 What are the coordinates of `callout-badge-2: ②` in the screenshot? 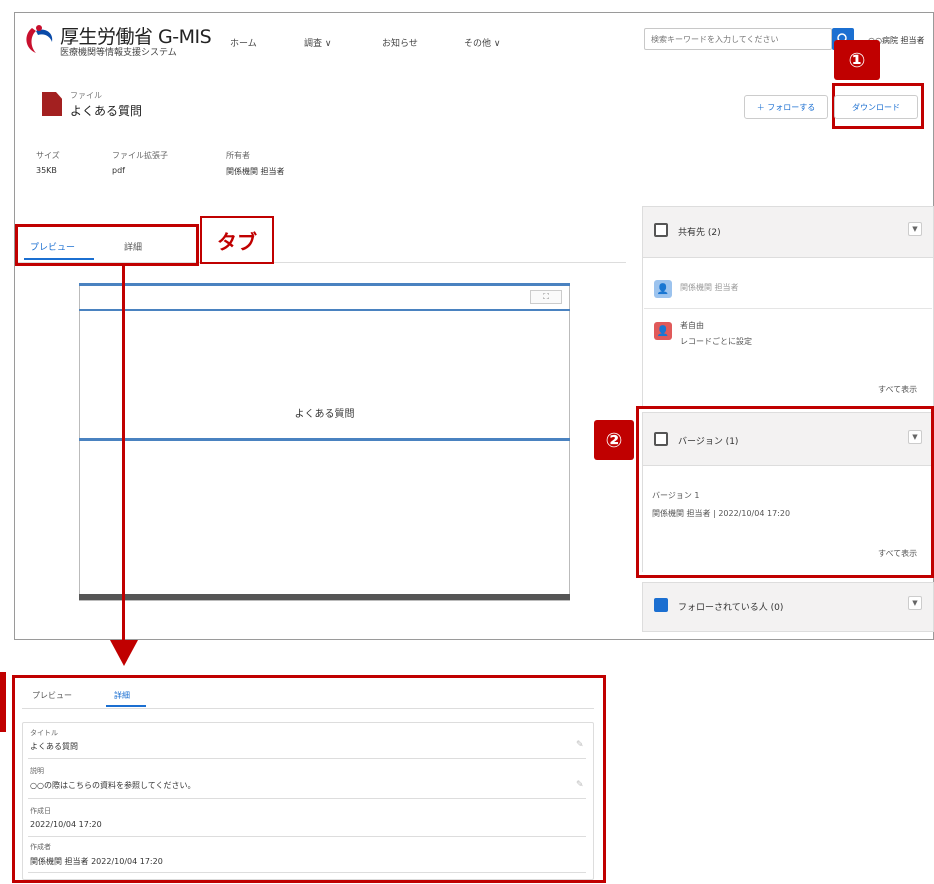 It's located at (614, 440).